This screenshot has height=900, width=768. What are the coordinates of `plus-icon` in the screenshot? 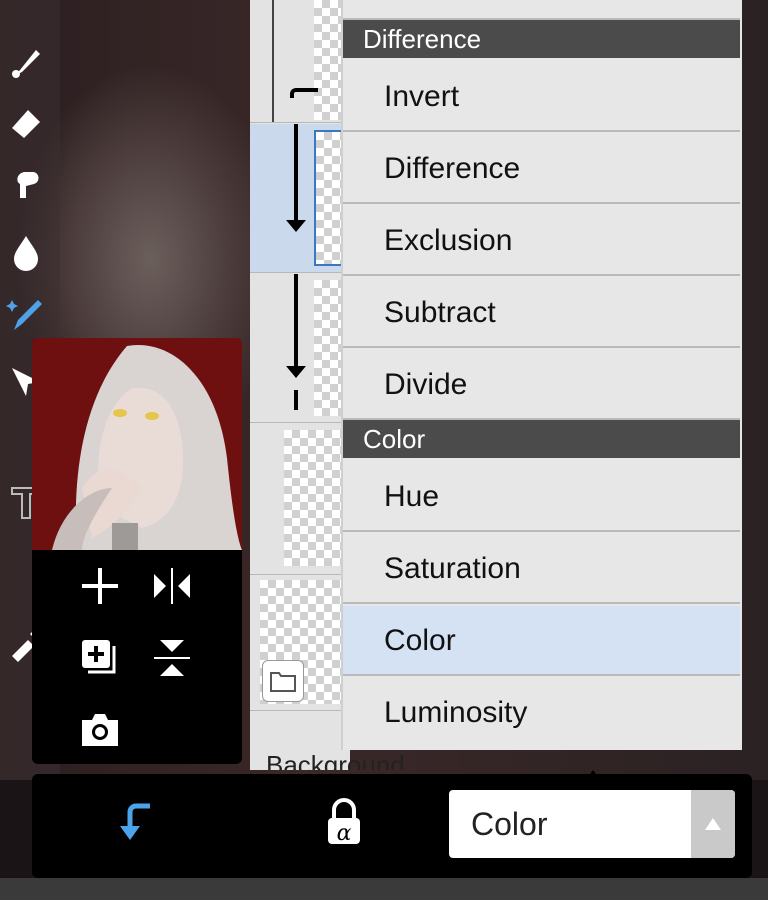 It's located at (100, 586).